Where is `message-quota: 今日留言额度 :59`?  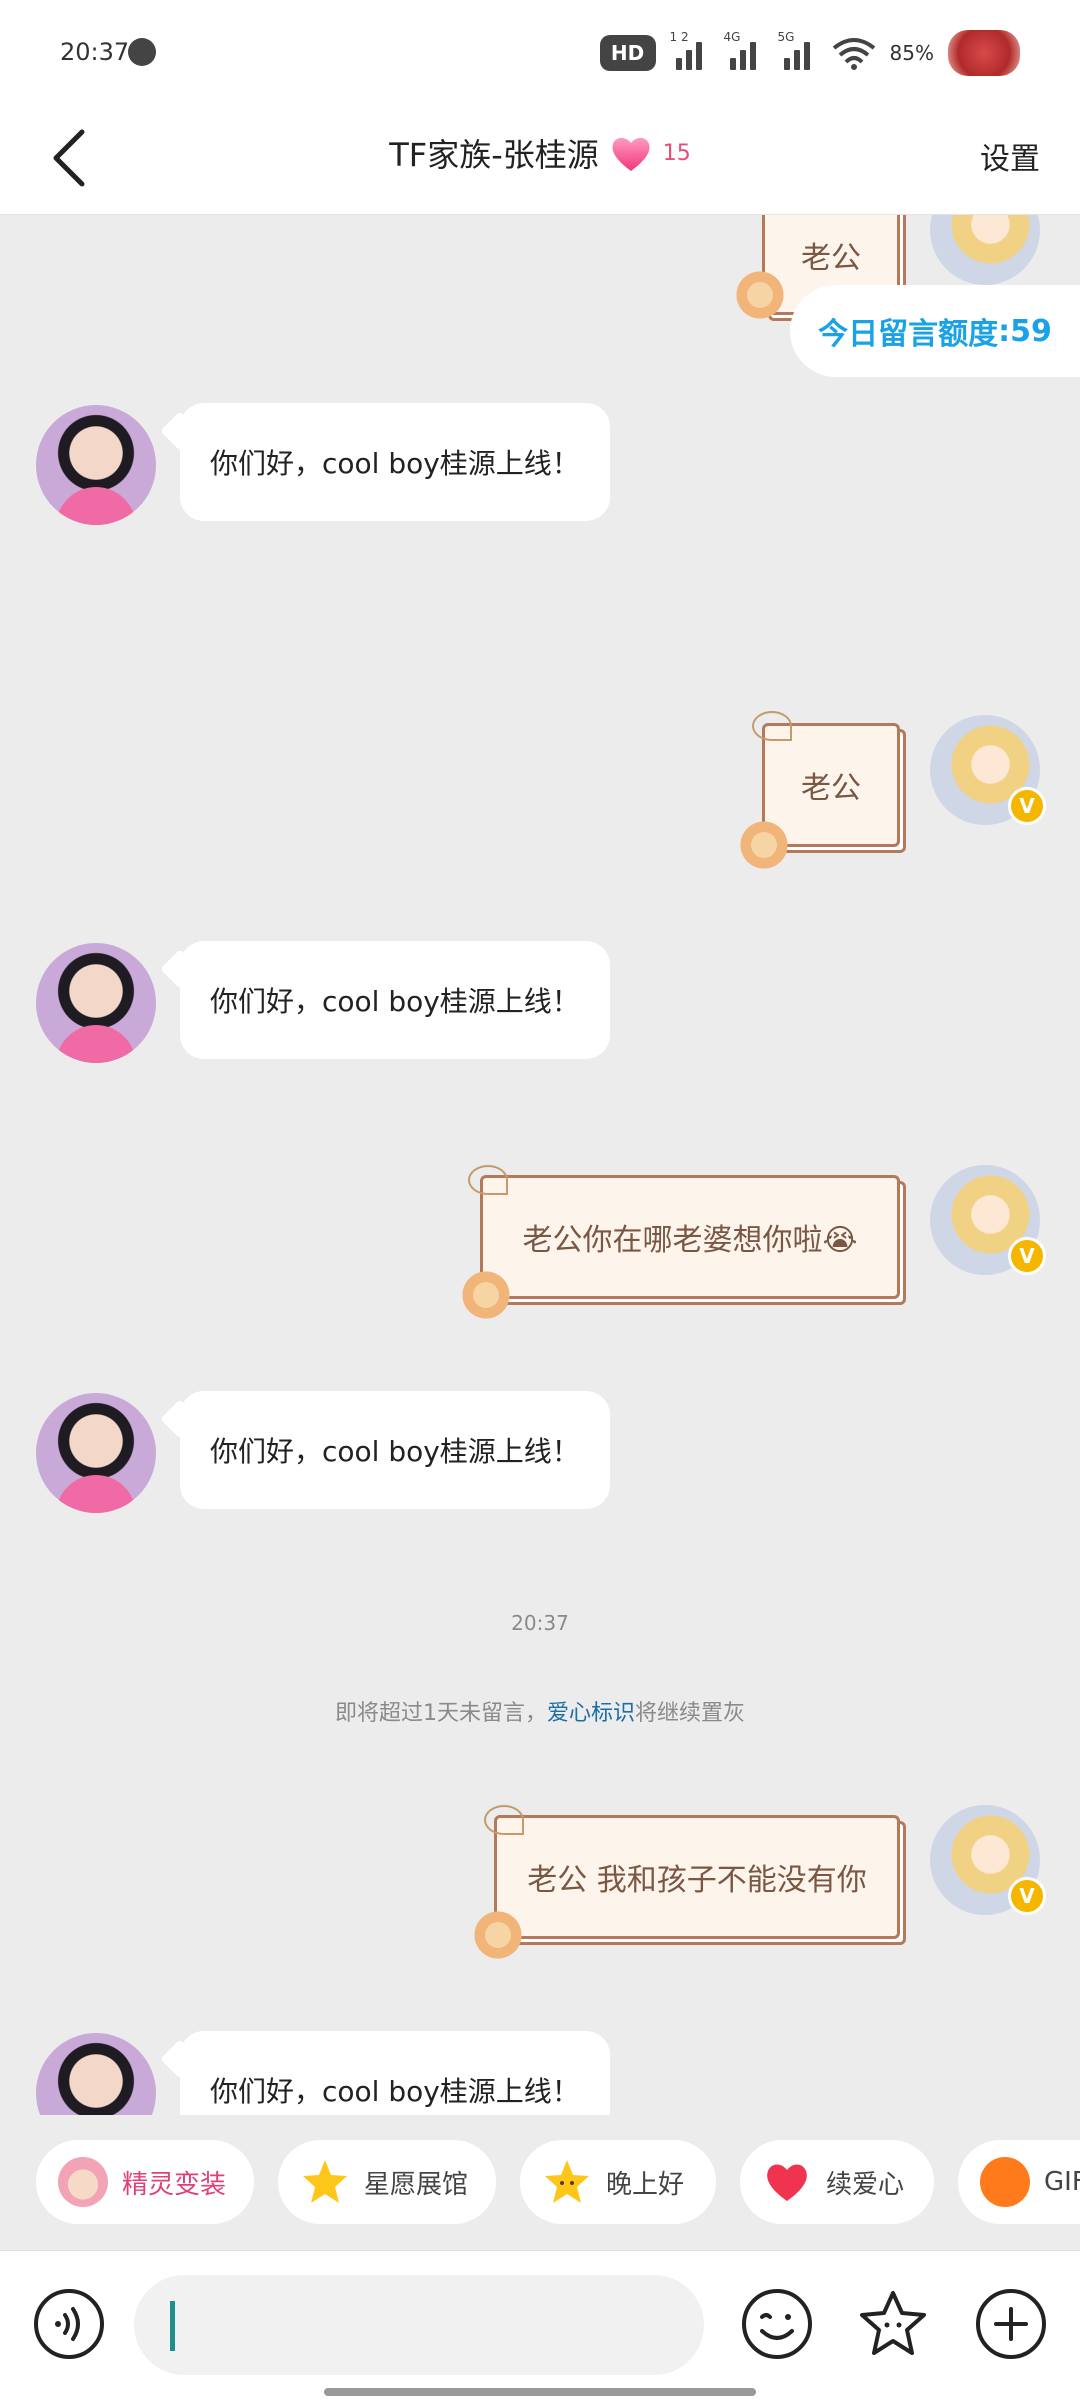 message-quota: 今日留言额度 :59 is located at coordinates (935, 331).